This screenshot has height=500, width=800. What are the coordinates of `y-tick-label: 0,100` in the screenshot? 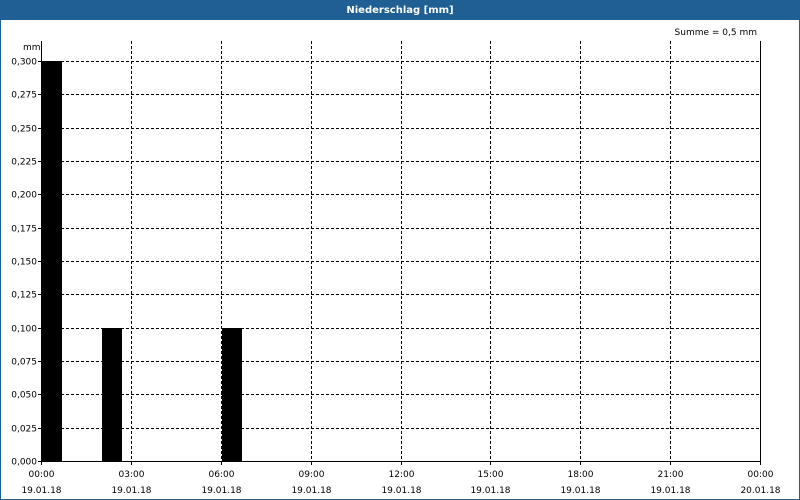 It's located at (24, 330).